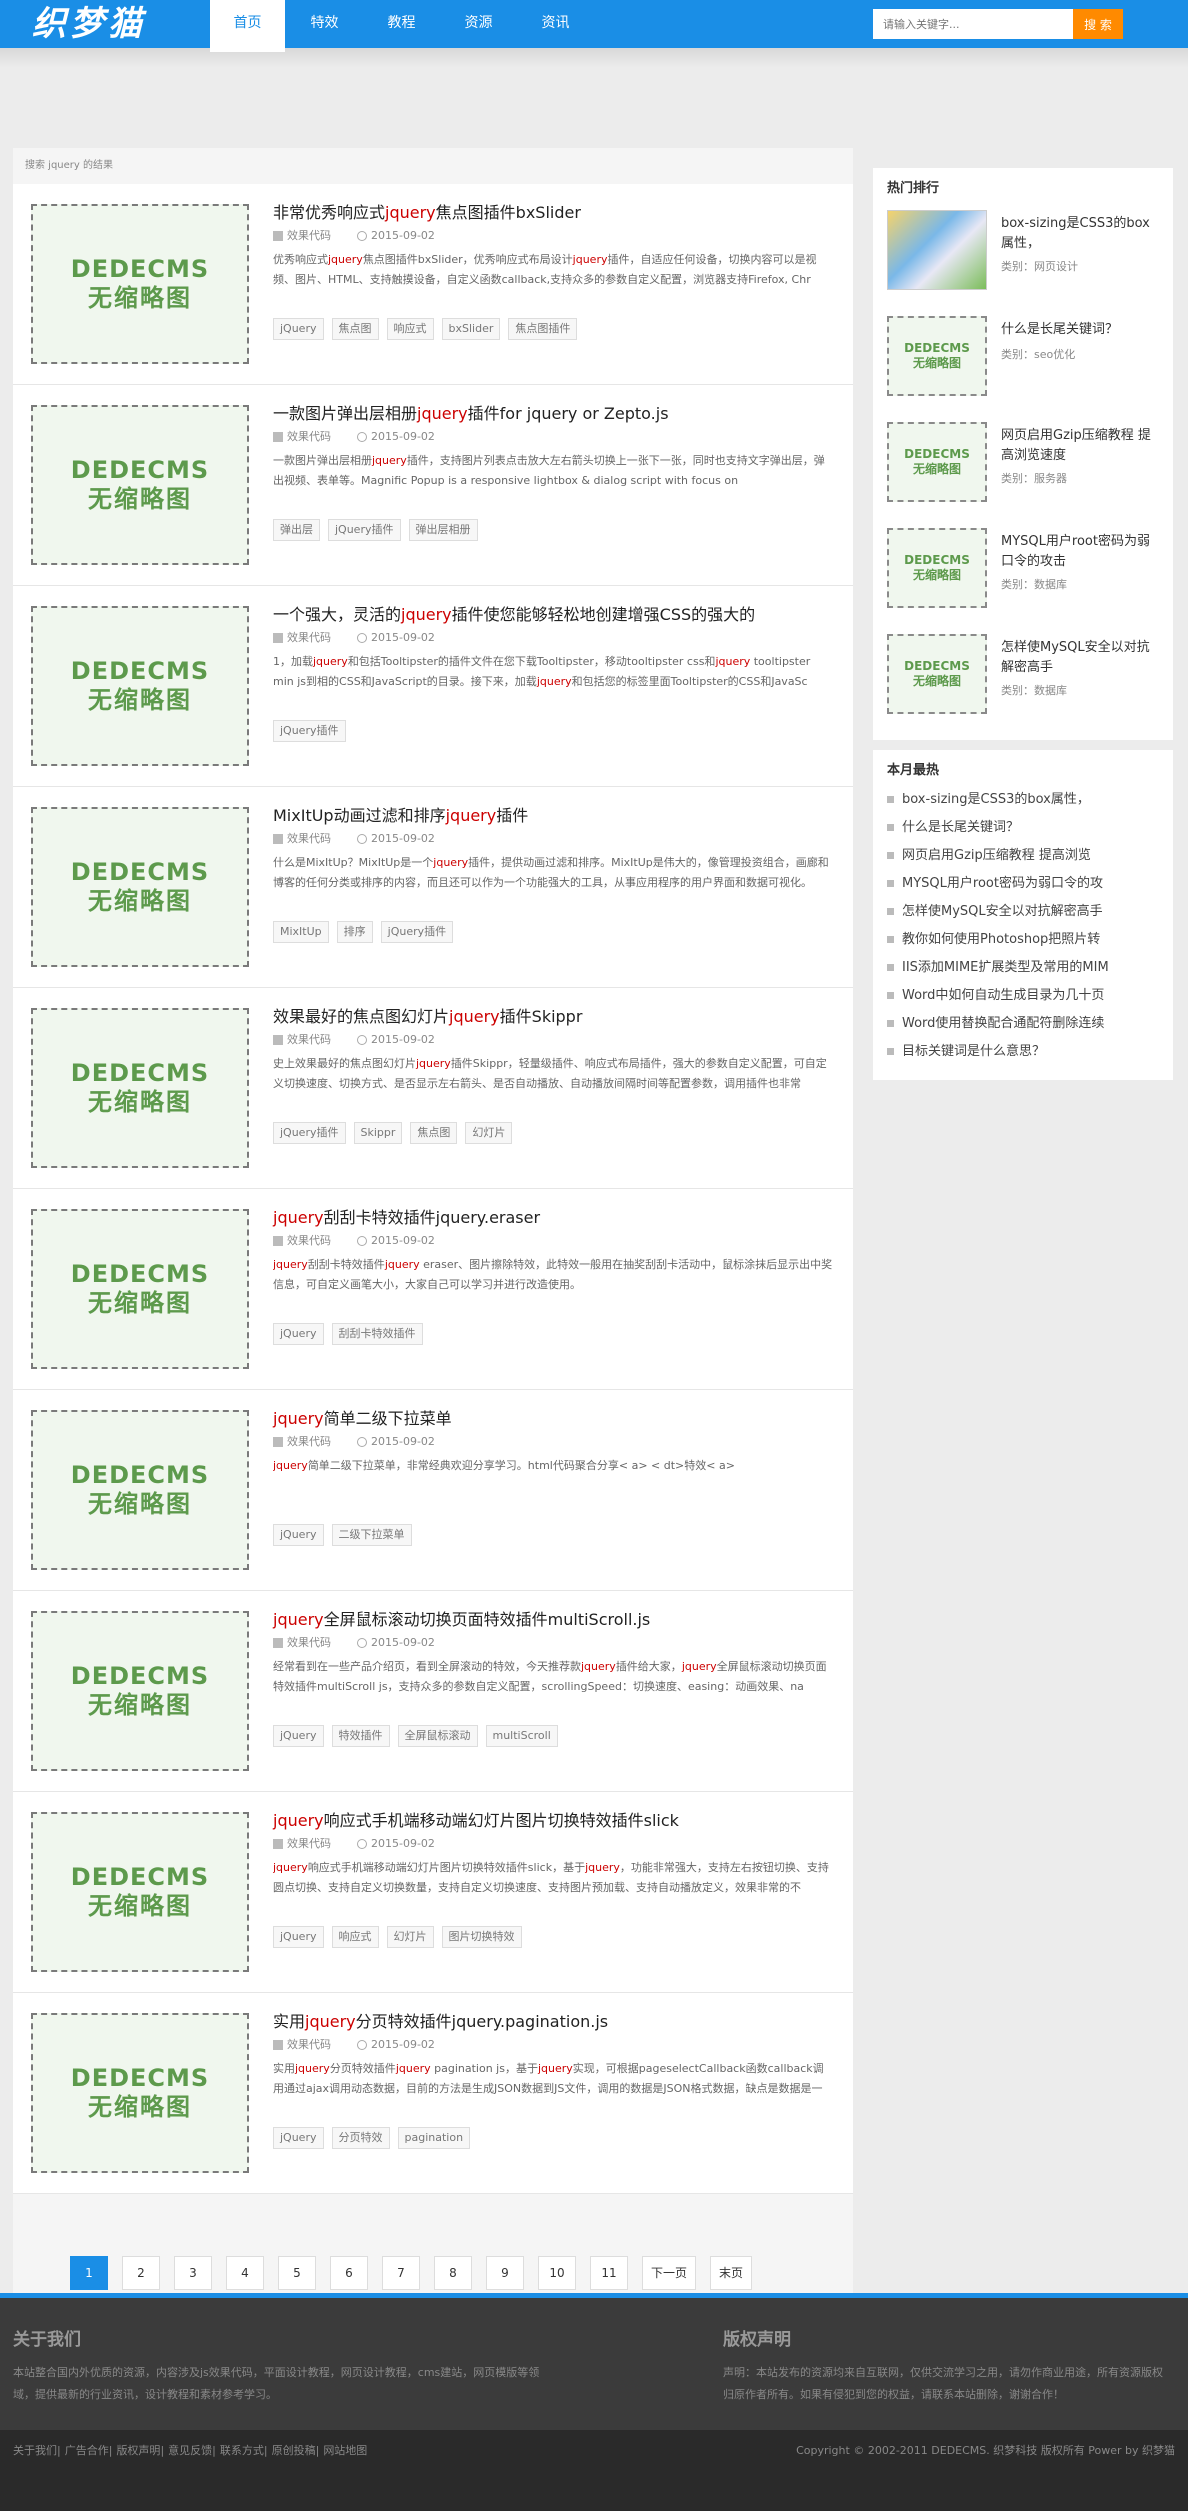 Image resolution: width=1188 pixels, height=2511 pixels. What do you see at coordinates (1001, 939) in the screenshot?
I see `month-hot-link: 教你如何使用Photoshop把照片转` at bounding box center [1001, 939].